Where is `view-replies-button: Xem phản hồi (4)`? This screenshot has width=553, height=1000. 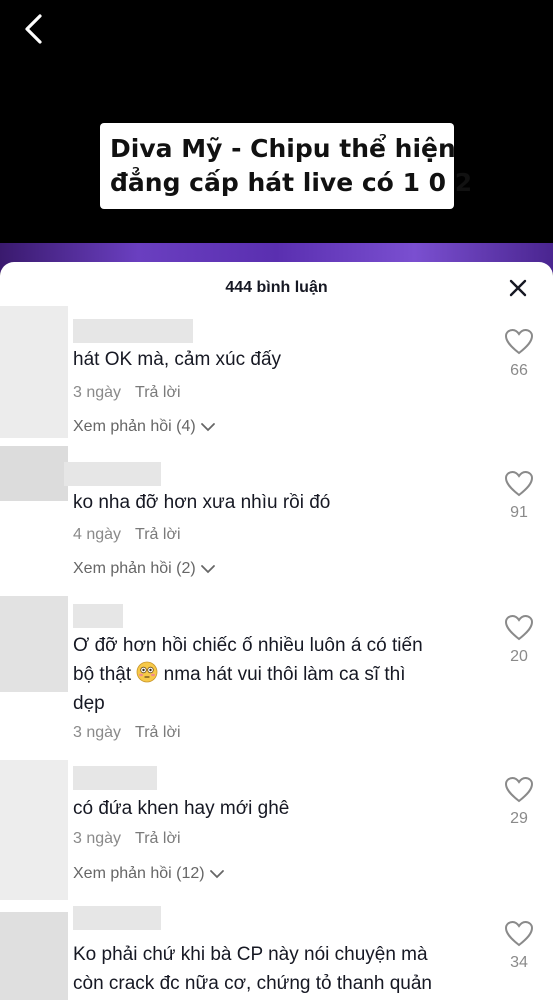 view-replies-button: Xem phản hồi (4) is located at coordinates (144, 427).